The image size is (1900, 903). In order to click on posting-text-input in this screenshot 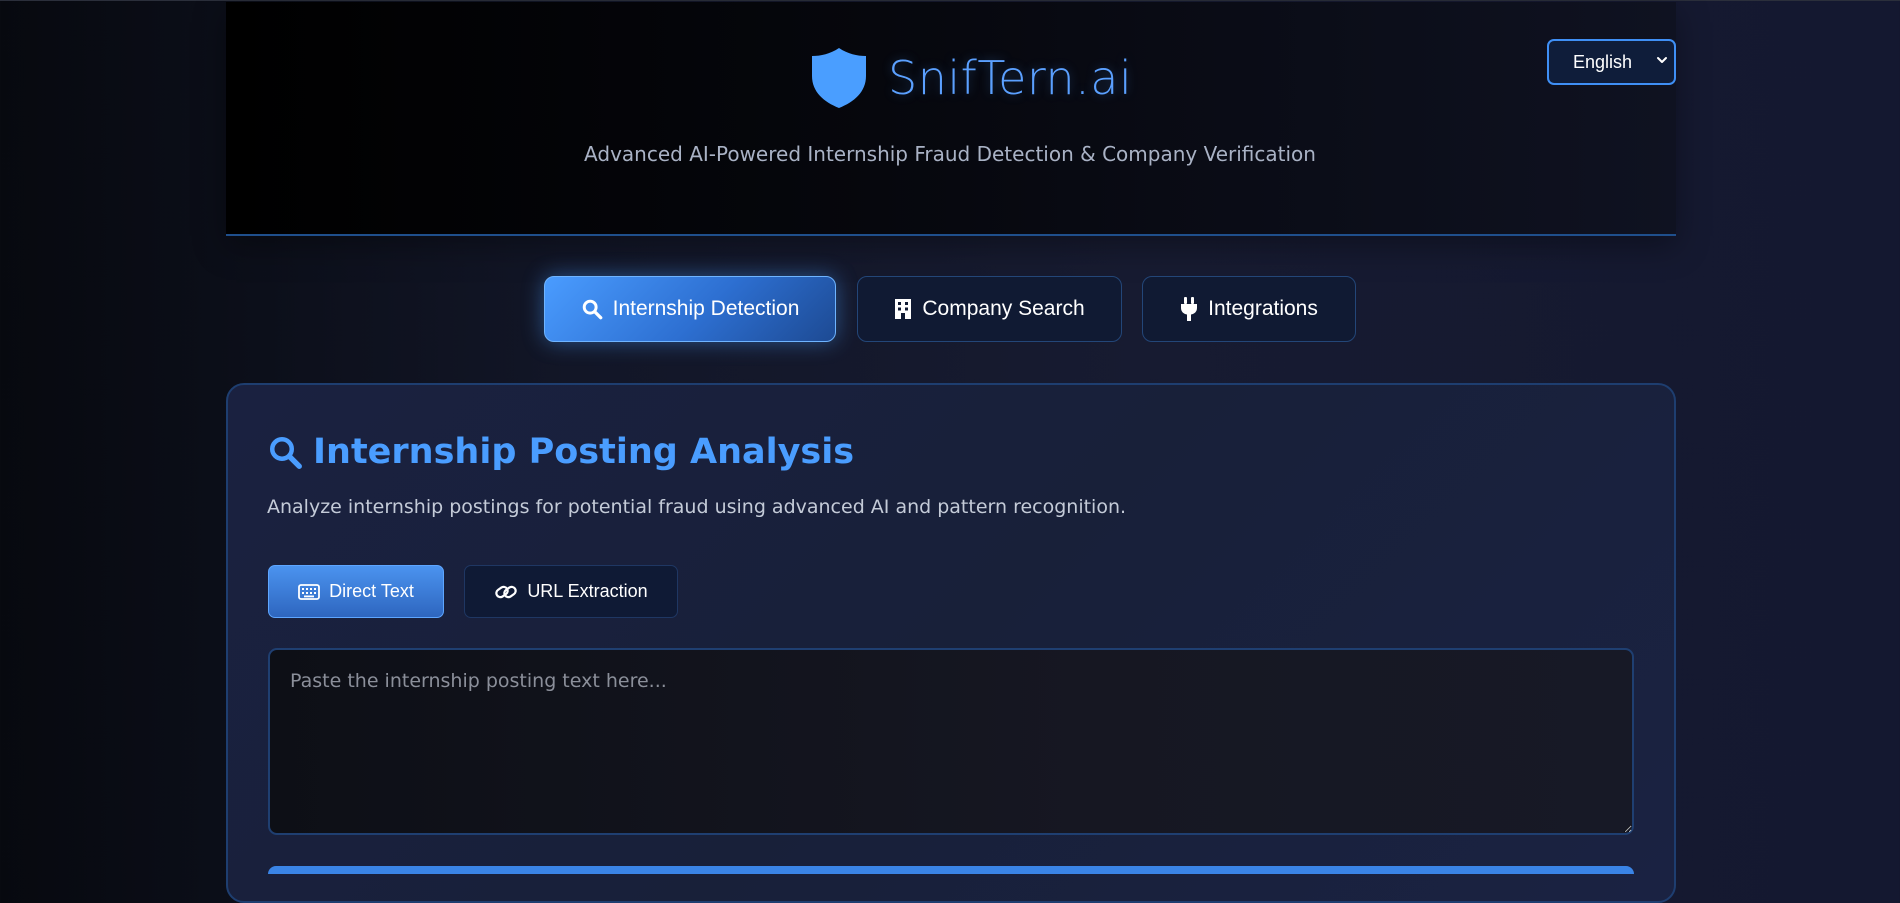, I will do `click(951, 741)`.